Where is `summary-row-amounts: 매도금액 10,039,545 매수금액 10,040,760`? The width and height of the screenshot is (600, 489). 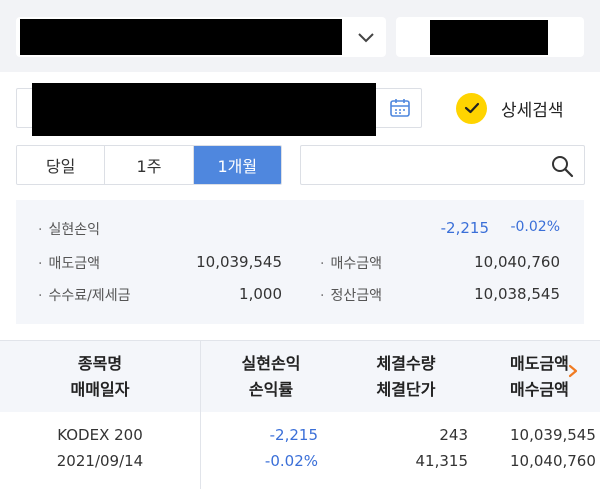
summary-row-amounts: 매도금액 10,039,545 매수금액 10,040,760 is located at coordinates (300, 264).